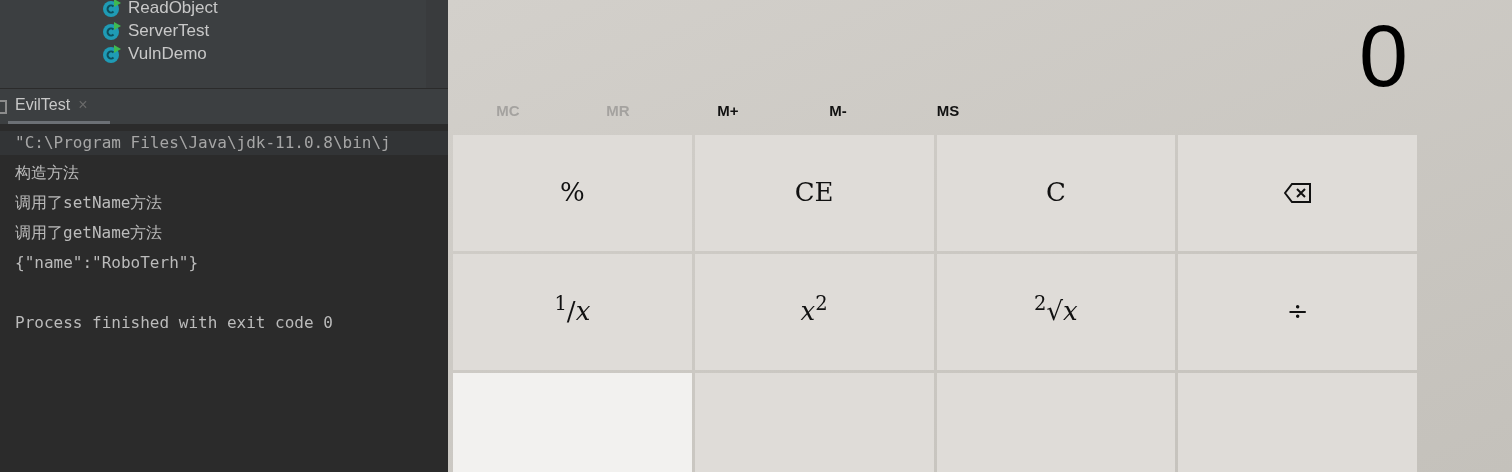 The image size is (1512, 472). Describe the element at coordinates (572, 311) in the screenshot. I see `calculator-key: $^{1}$/x` at that location.